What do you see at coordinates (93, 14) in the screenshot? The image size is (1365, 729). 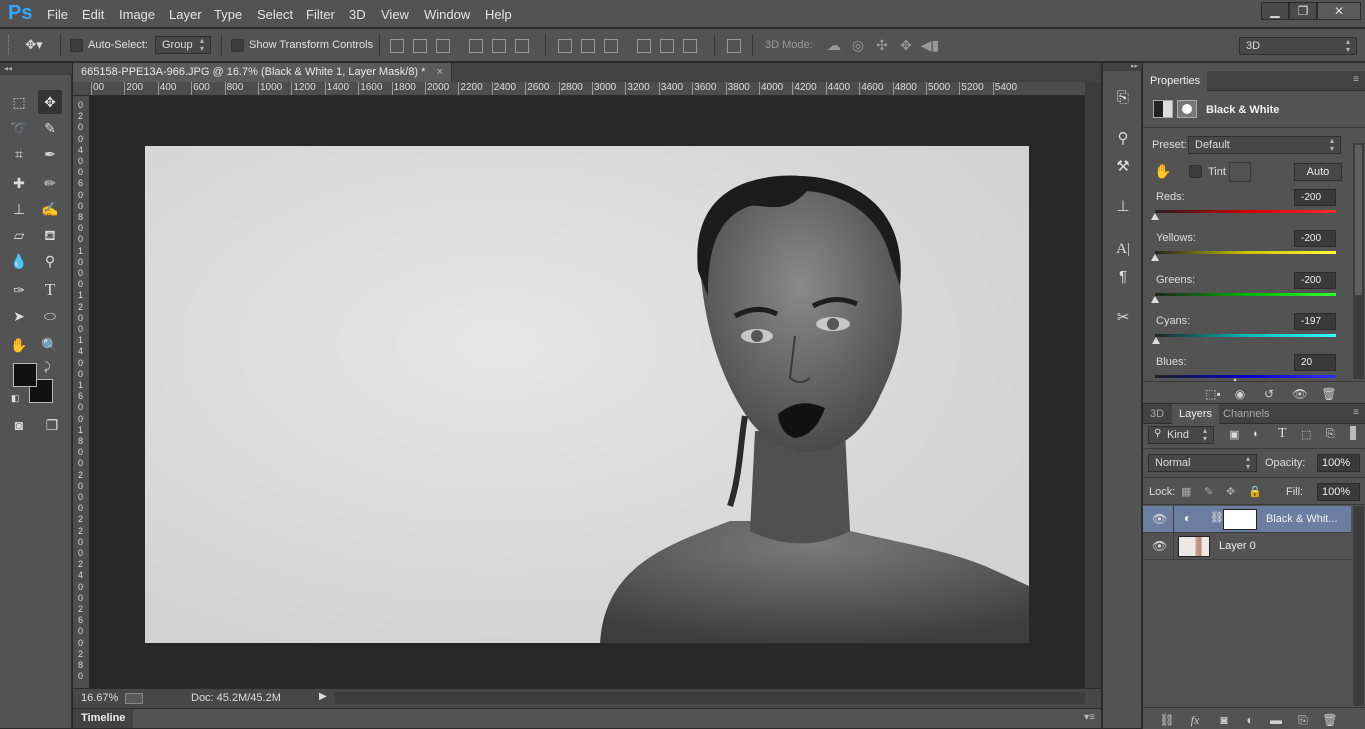 I see `menu-edit: Edit` at bounding box center [93, 14].